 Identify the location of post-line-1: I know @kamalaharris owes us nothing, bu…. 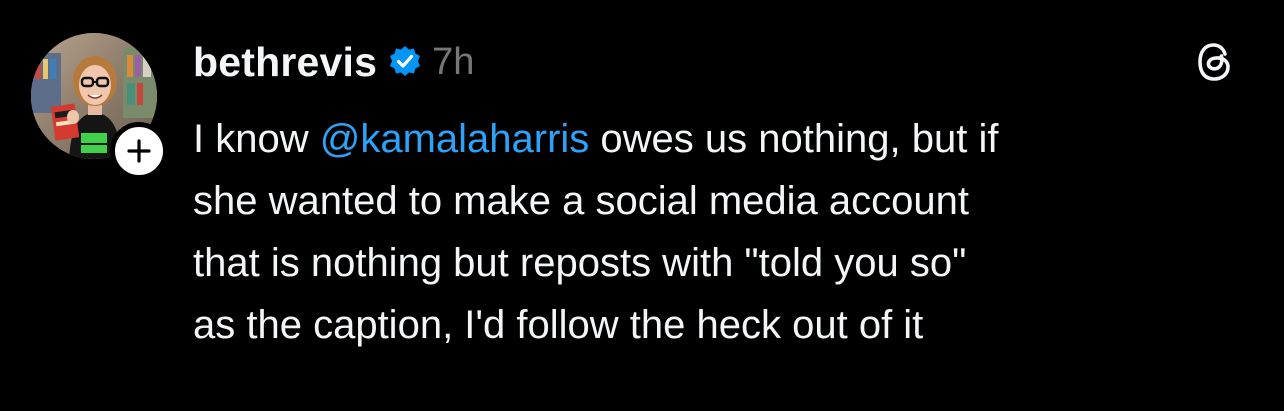
(713, 139).